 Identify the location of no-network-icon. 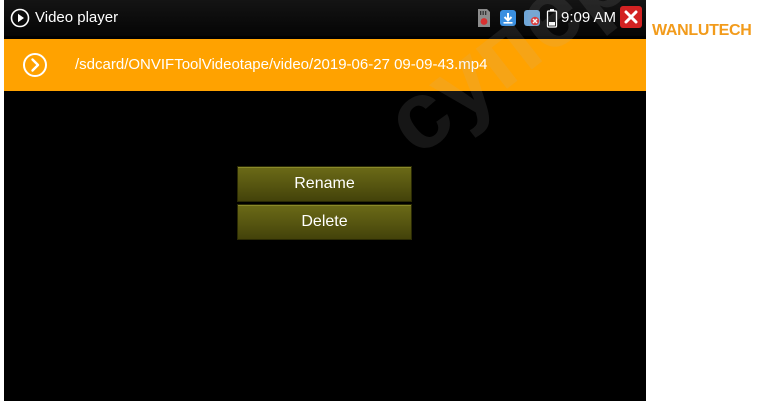
(532, 18).